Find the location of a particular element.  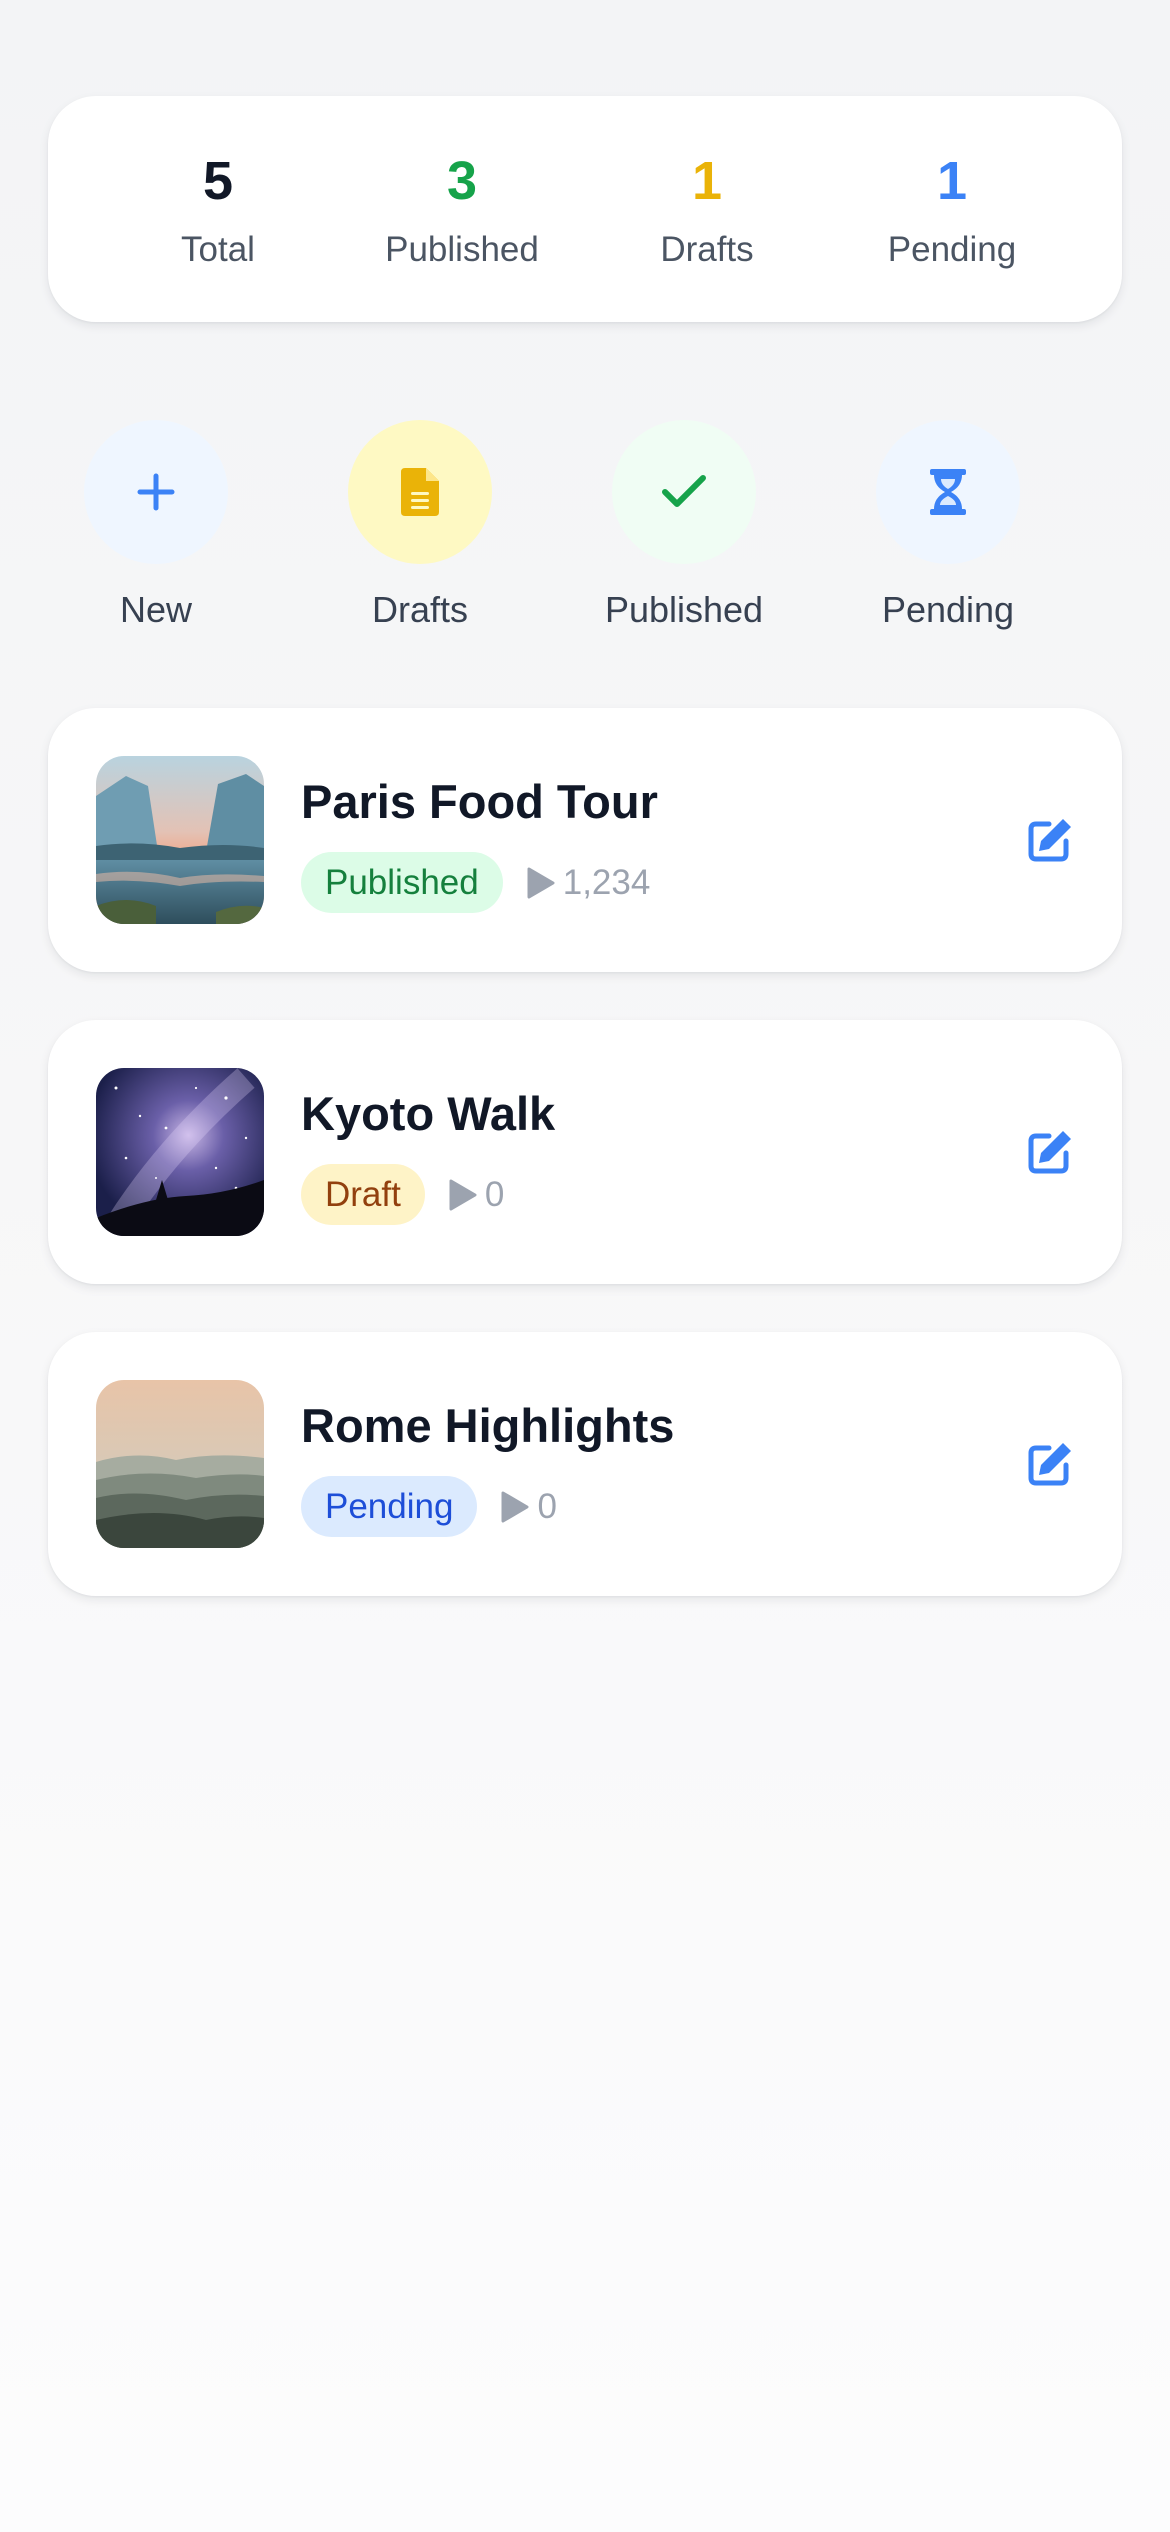

tour-meta: Pending 0 is located at coordinates (429, 1506).